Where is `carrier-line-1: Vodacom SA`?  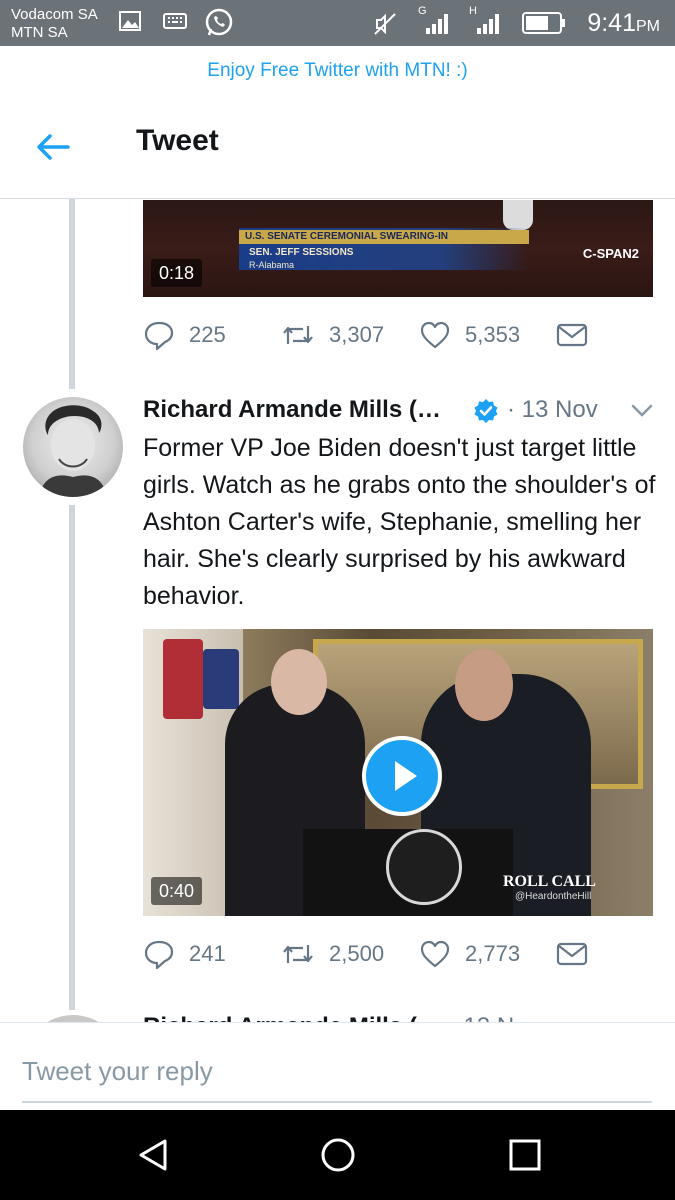
carrier-line-1: Vodacom SA is located at coordinates (54, 14).